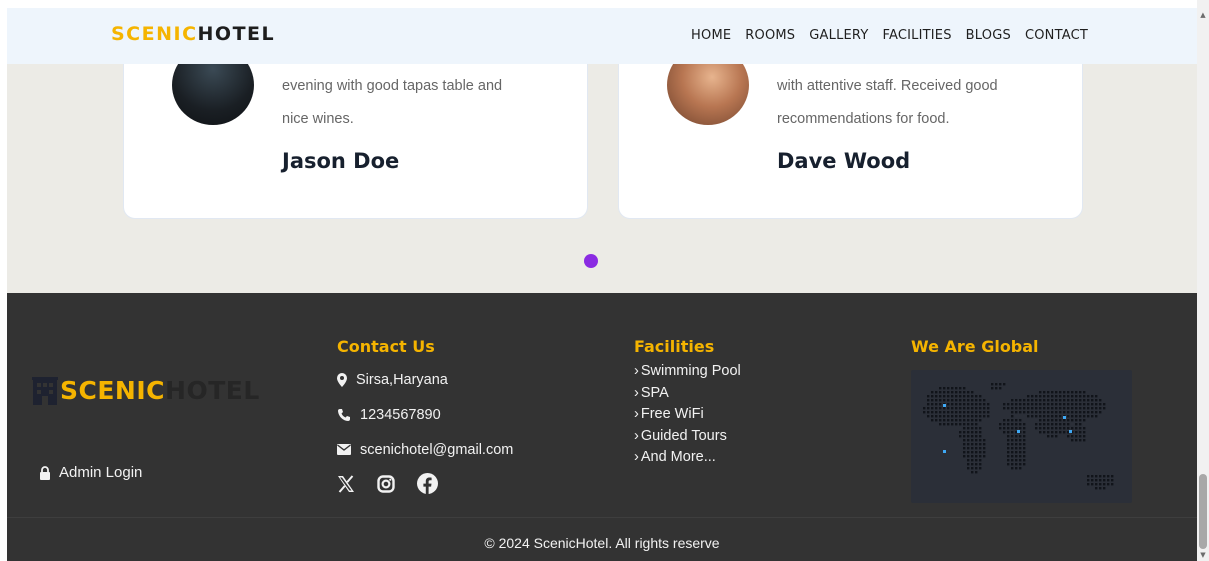 The image size is (1209, 561). I want to click on x-icon, so click(346, 483).